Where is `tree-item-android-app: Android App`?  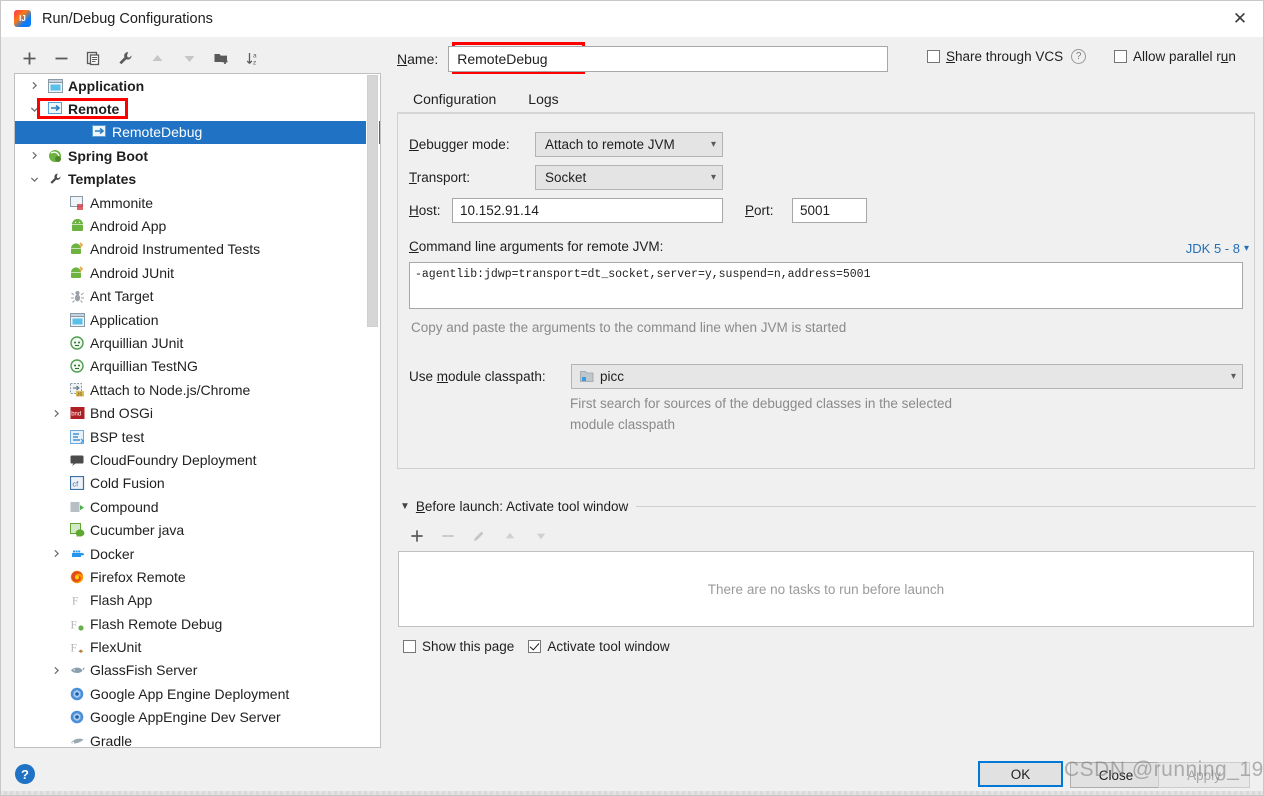 tree-item-android-app: Android App is located at coordinates (197, 225).